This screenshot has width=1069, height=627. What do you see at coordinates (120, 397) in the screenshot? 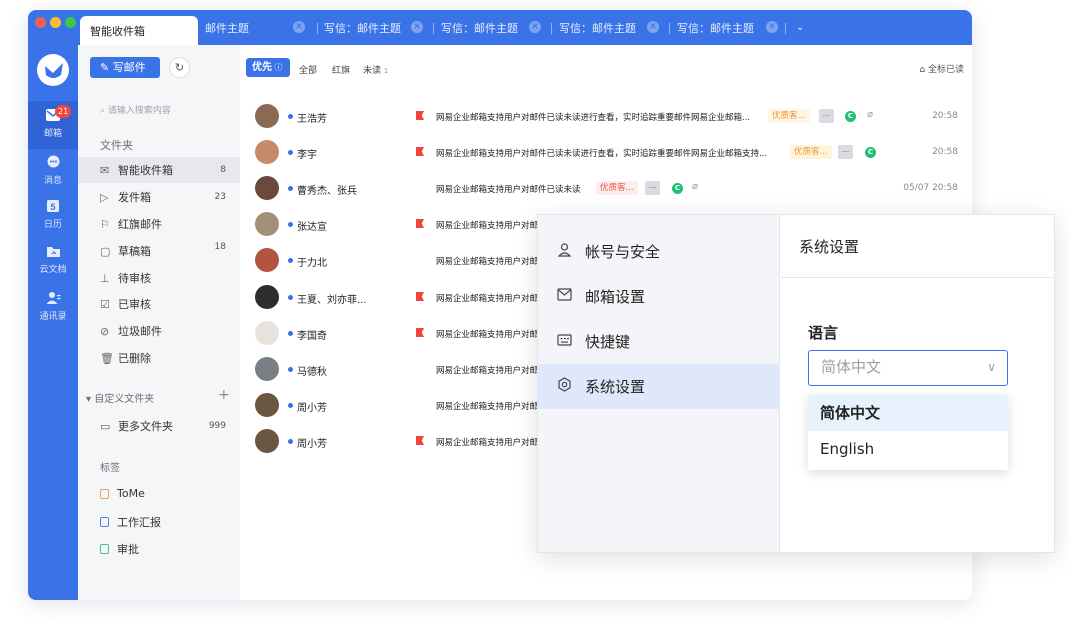
I see `custom-folders-header: ▾ 自定义文件夹` at bounding box center [120, 397].